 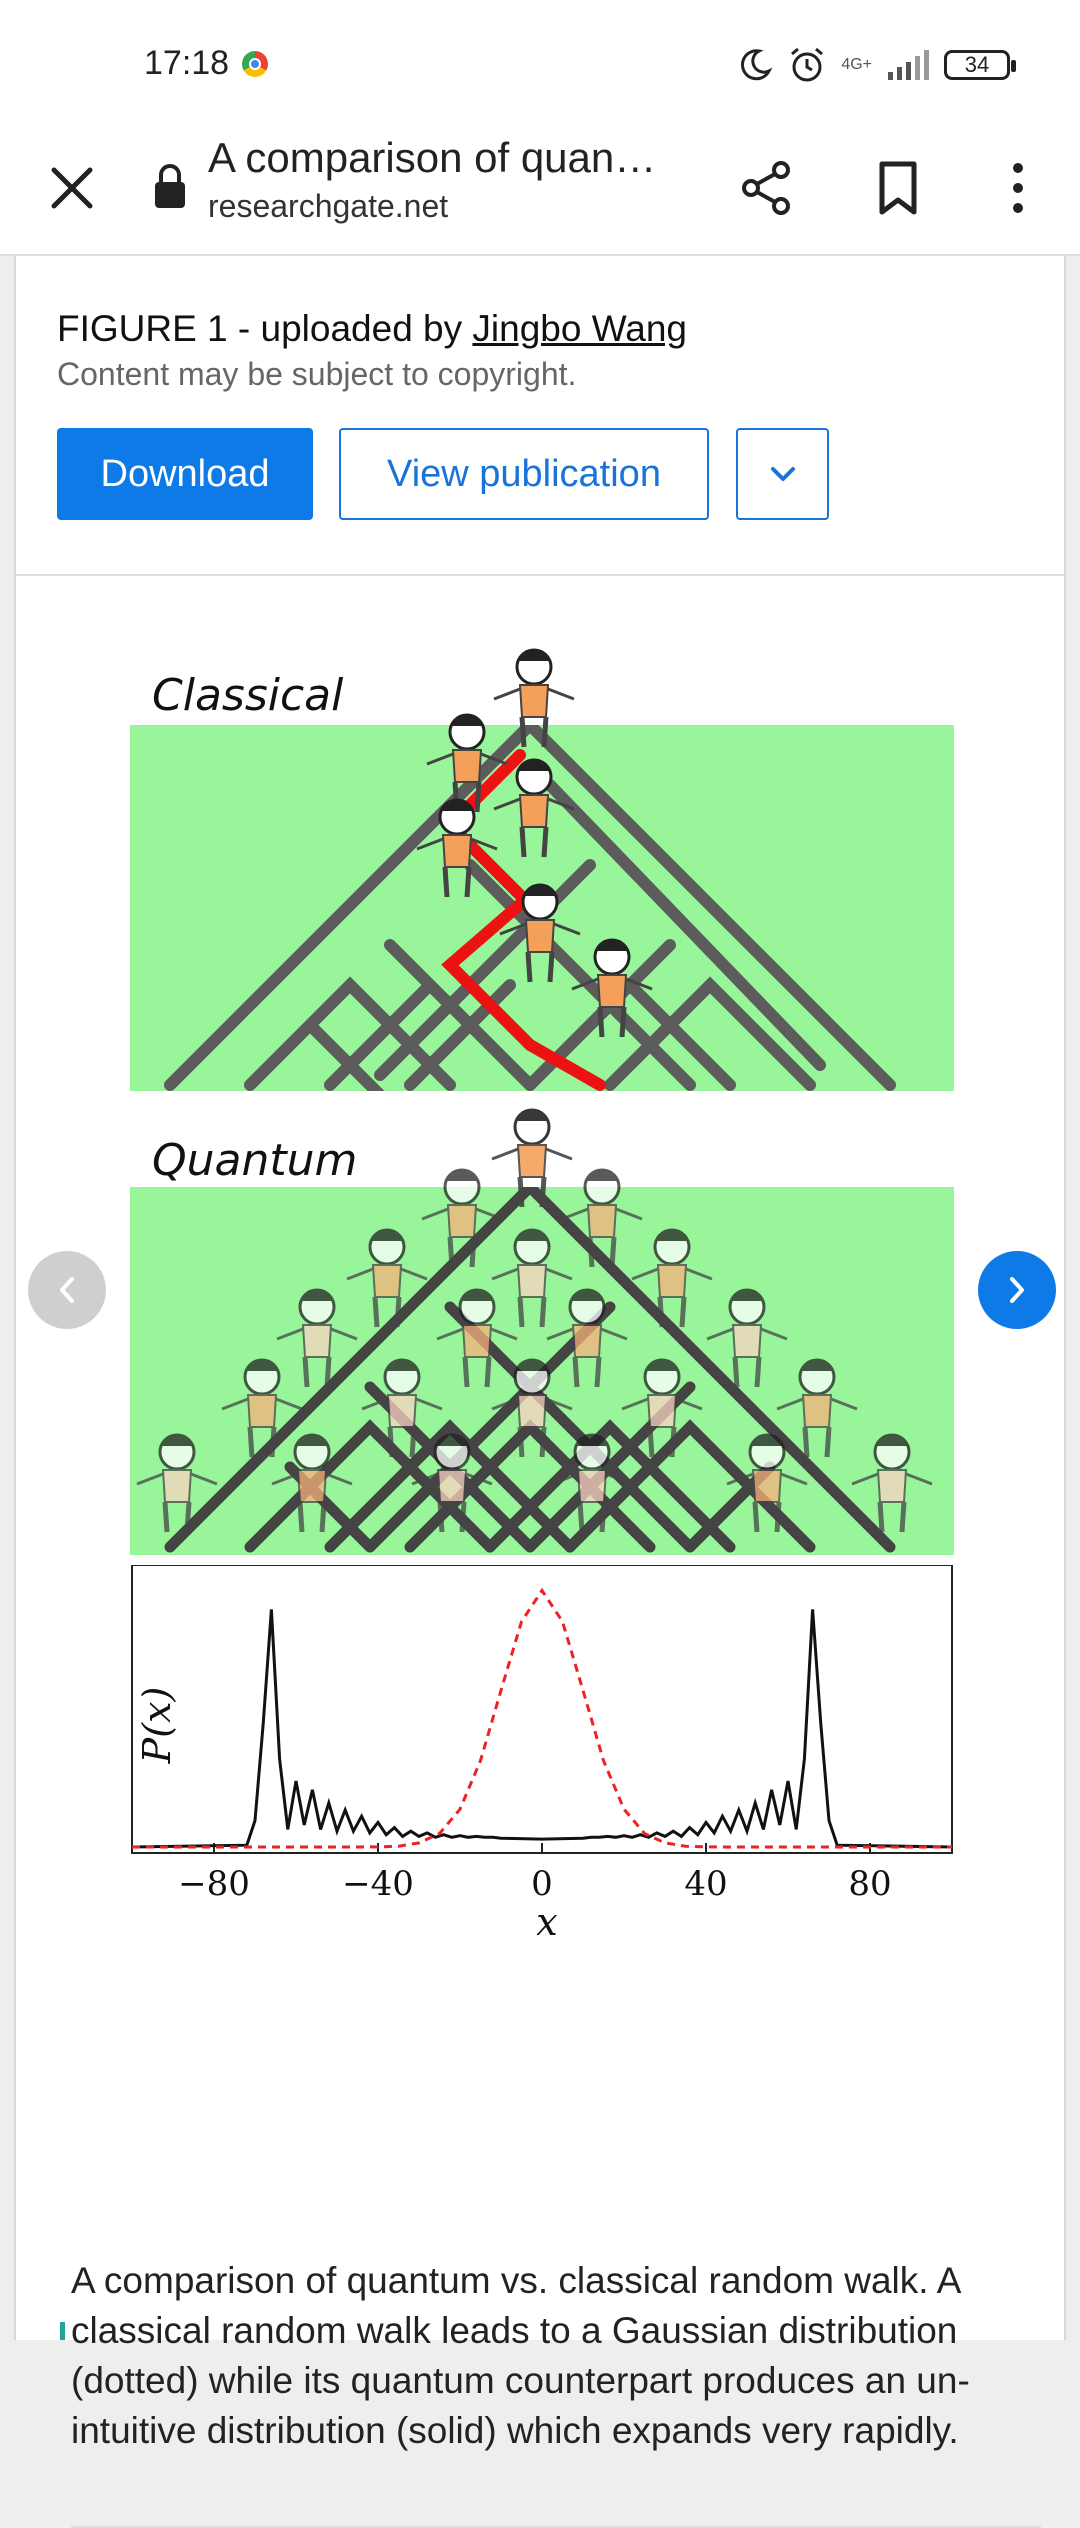 I want to click on next-figure-button, so click(x=1017, y=1290).